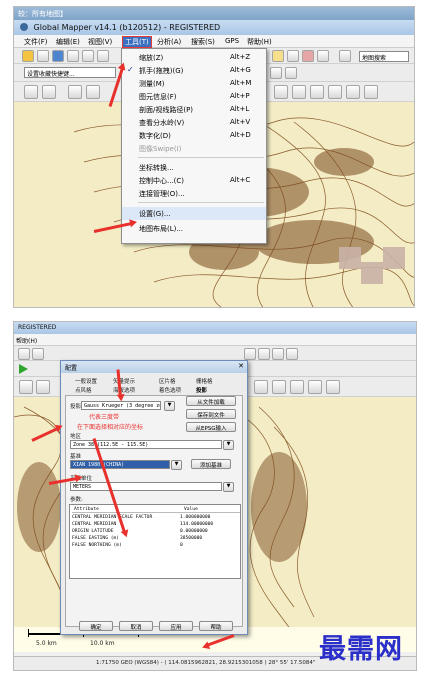 The height and width of the screenshot is (676, 430). What do you see at coordinates (194, 70) in the screenshot?
I see `menu-item-pan: ✓ 抓手(拖拽)(G) Alt+G` at bounding box center [194, 70].